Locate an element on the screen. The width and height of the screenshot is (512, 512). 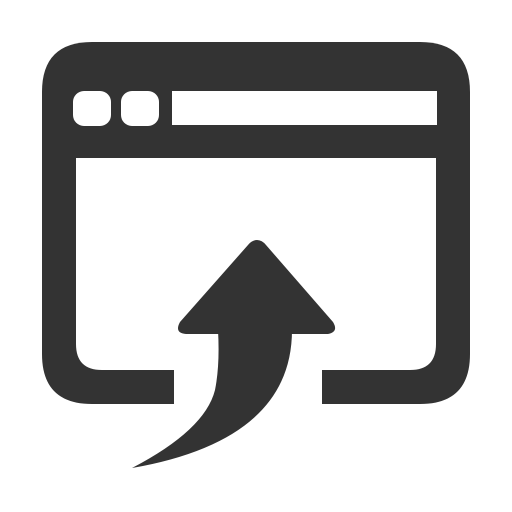
window-left-frame is located at coordinates (108, 277).